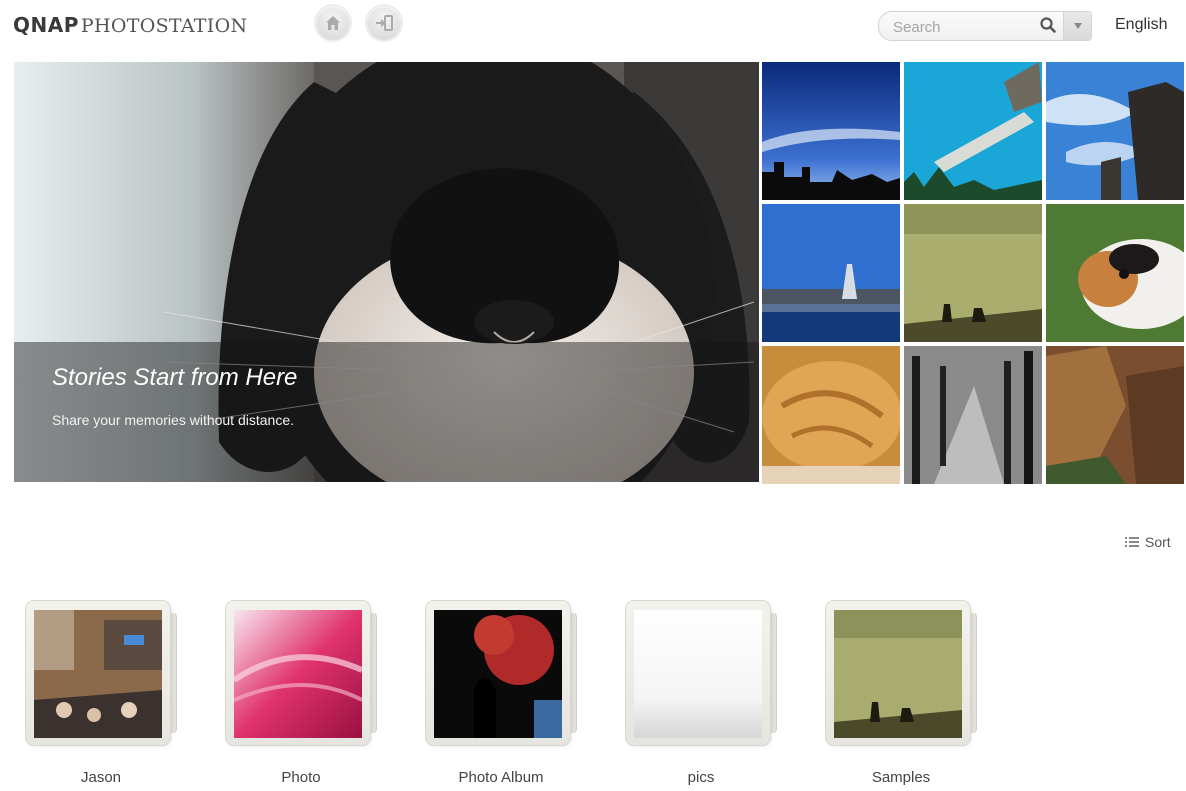  I want to click on sort-button: Sort, so click(1148, 542).